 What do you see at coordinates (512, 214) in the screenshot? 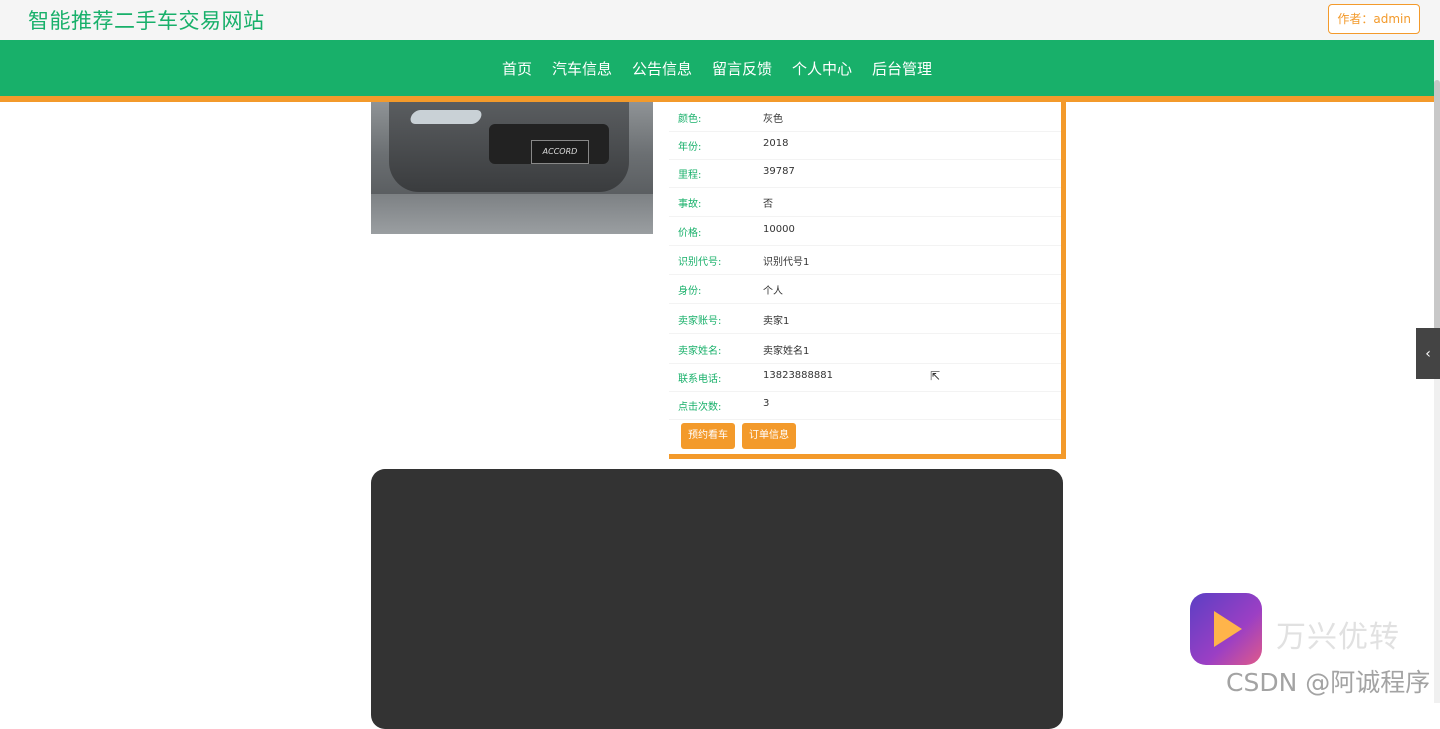
I see `car-image-road` at bounding box center [512, 214].